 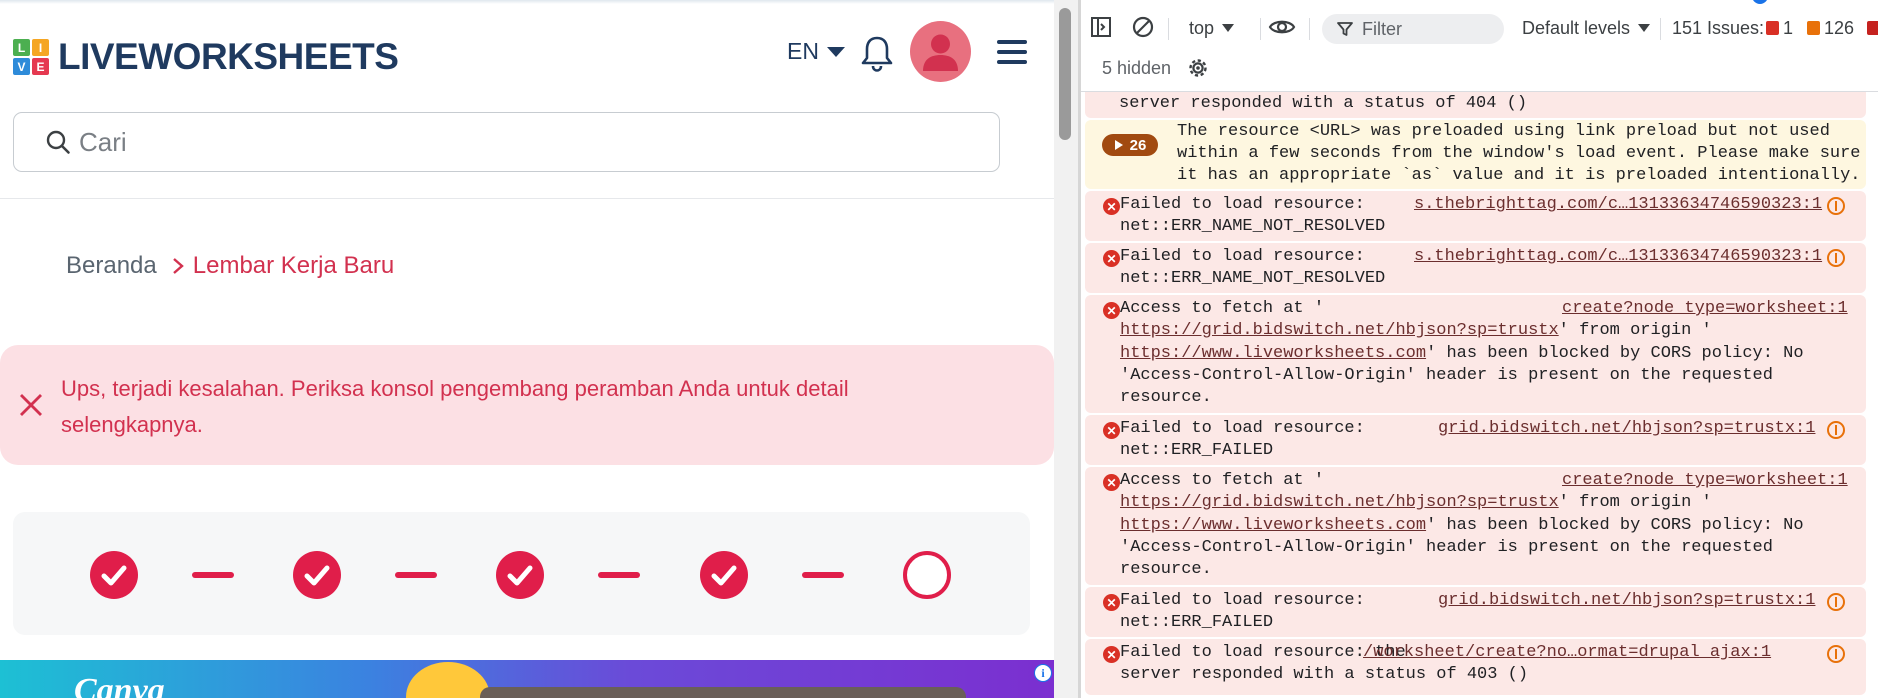 What do you see at coordinates (1324, 674) in the screenshot?
I see `log-line: server responded with a status of 403 ()` at bounding box center [1324, 674].